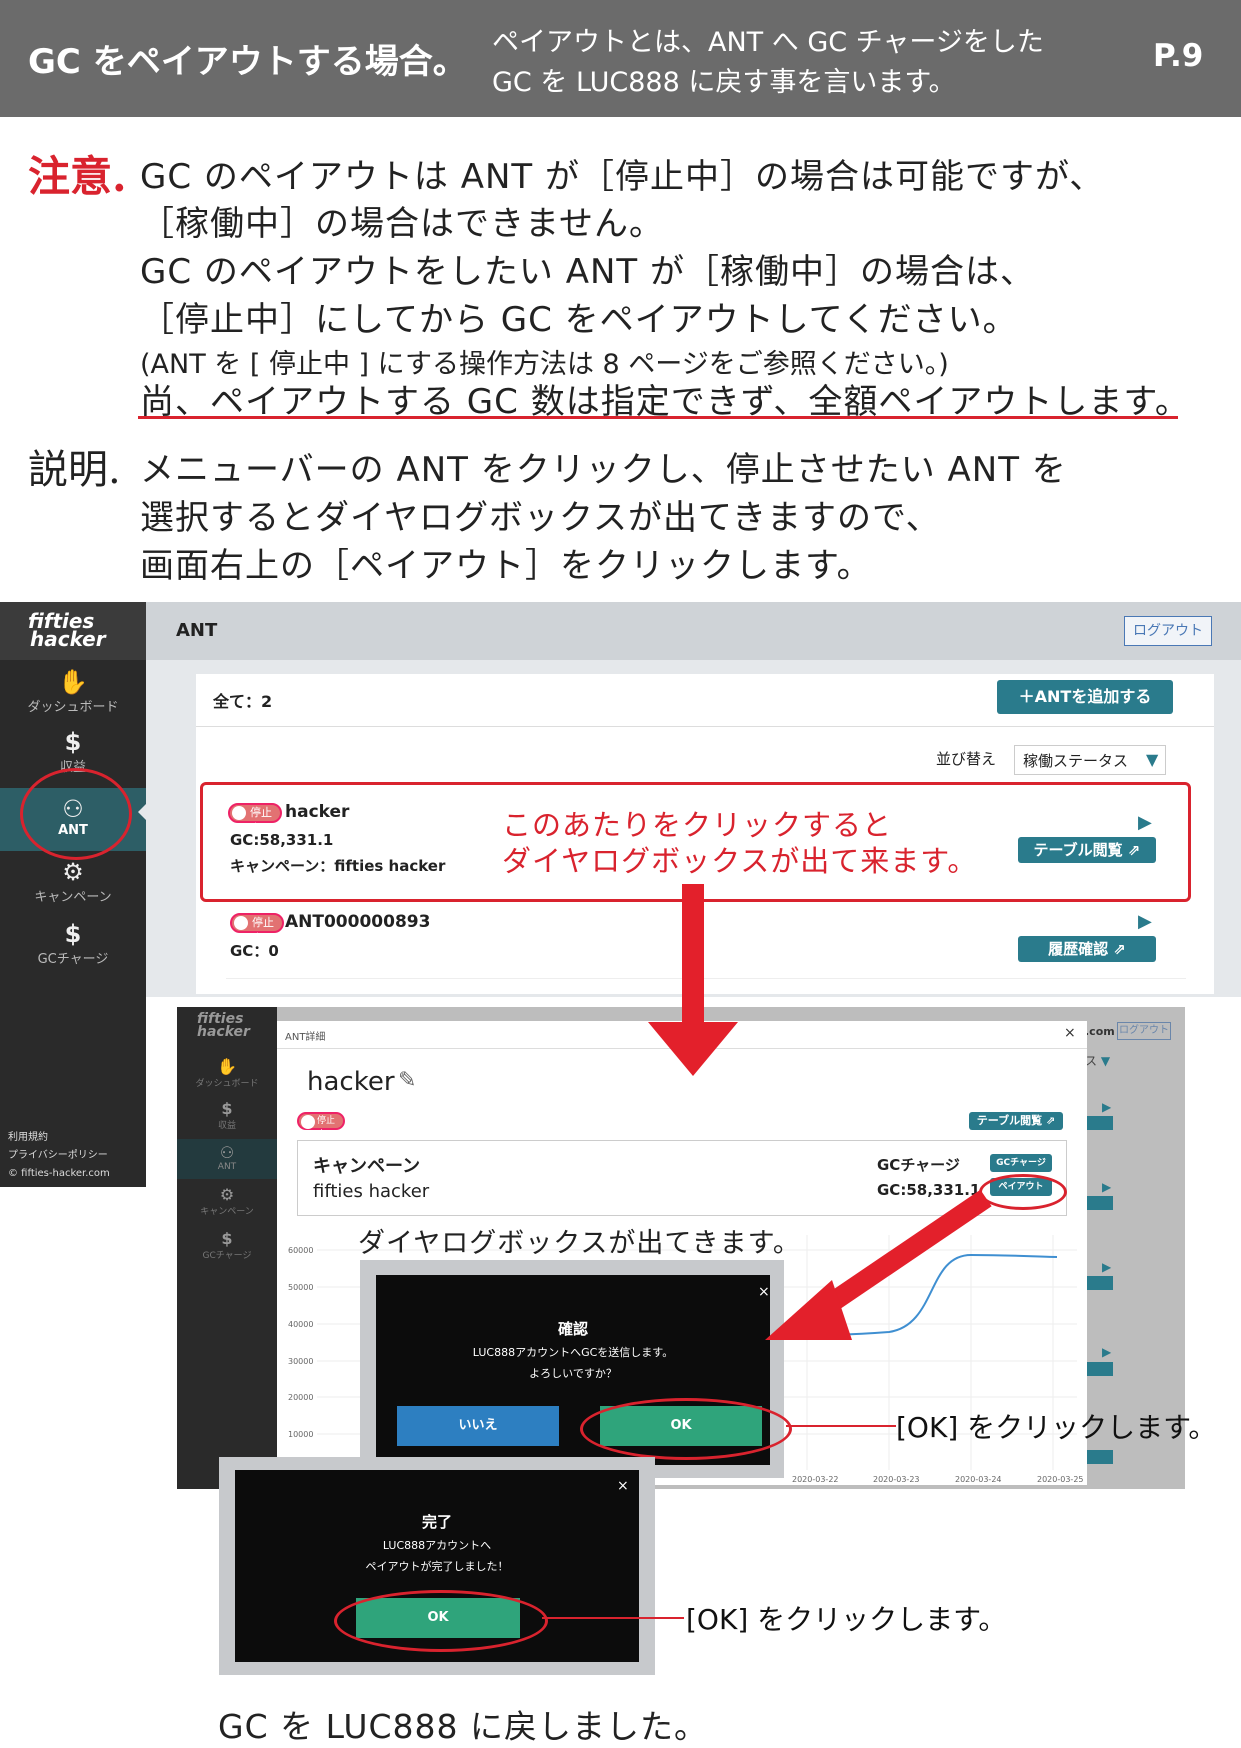  I want to click on conclusion-text: GC を LUC888 に戻しました。, so click(463, 1726).